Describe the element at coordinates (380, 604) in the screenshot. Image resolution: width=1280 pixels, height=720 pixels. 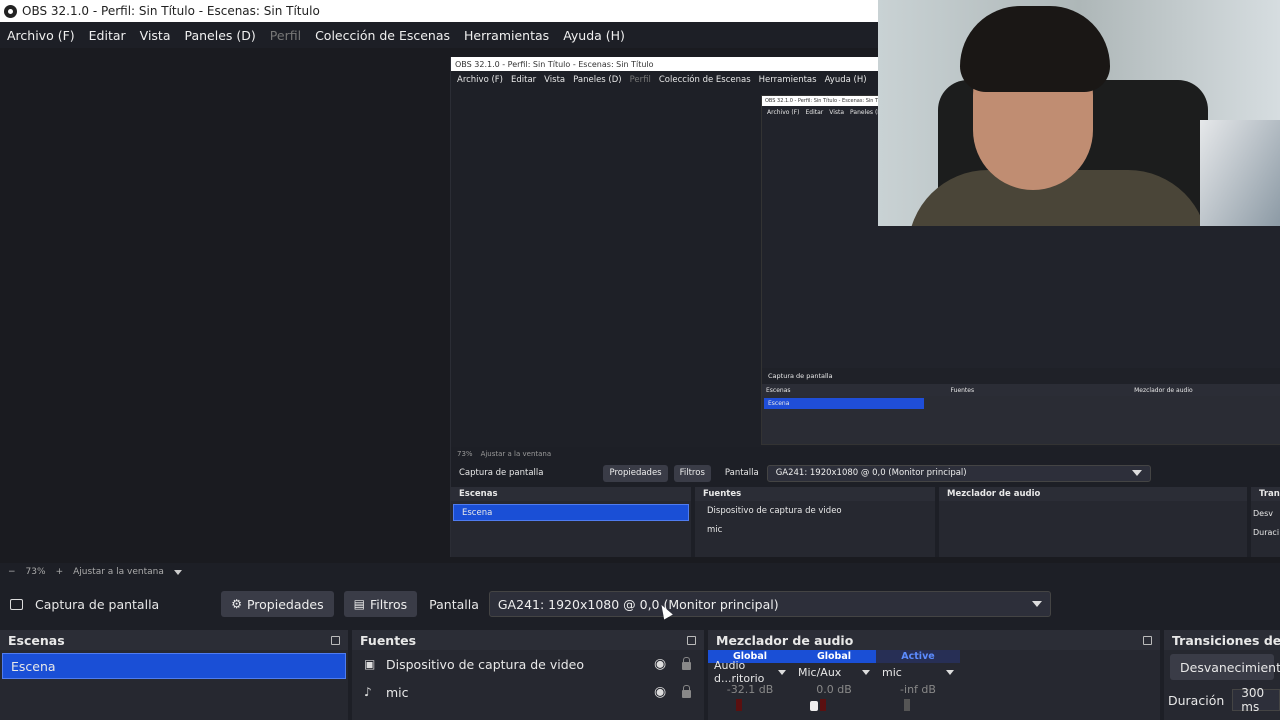
I see `filters-button: ▤ Filtros` at that location.